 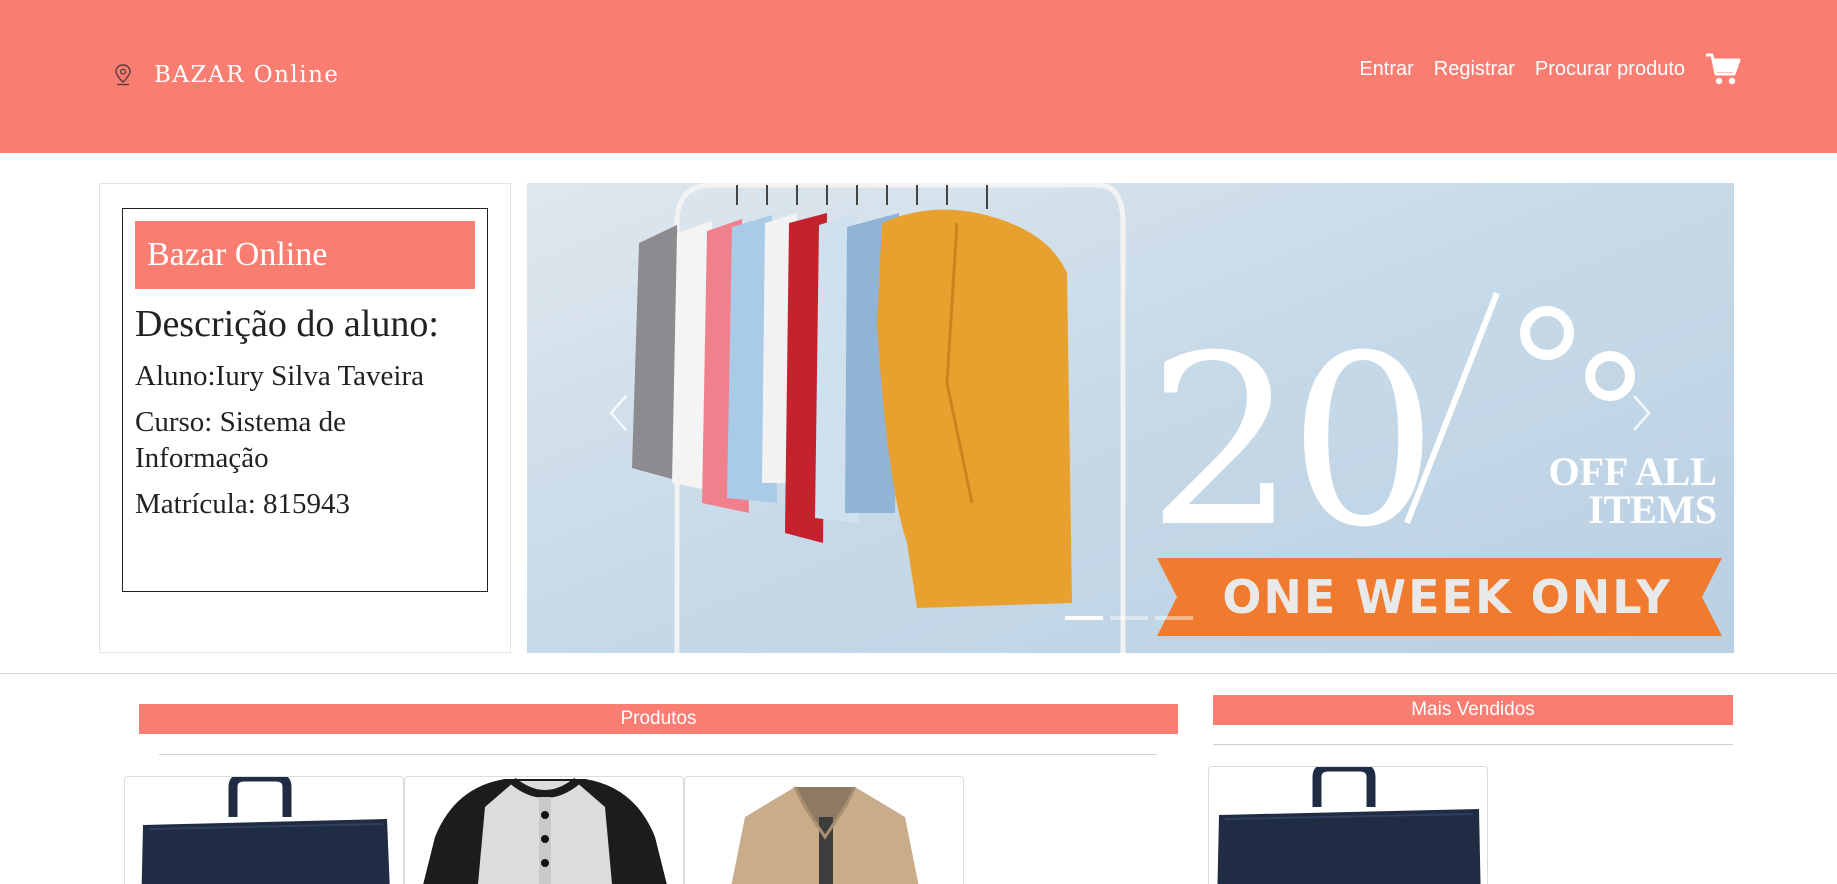 I want to click on brand: BAZAR Online, so click(x=227, y=75).